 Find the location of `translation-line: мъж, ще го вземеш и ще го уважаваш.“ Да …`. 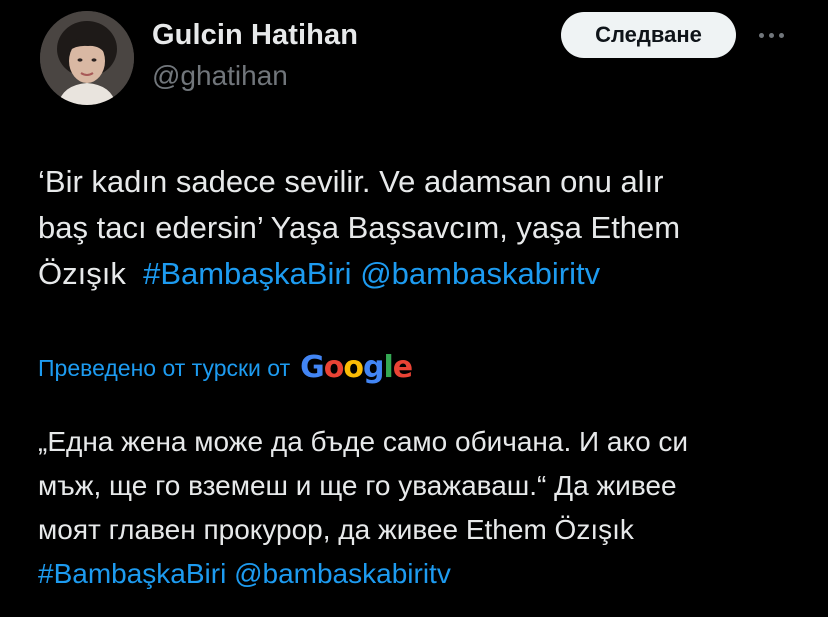

translation-line: мъж, ще го вземеш и ще го уважаваш.“ Да … is located at coordinates (357, 485).